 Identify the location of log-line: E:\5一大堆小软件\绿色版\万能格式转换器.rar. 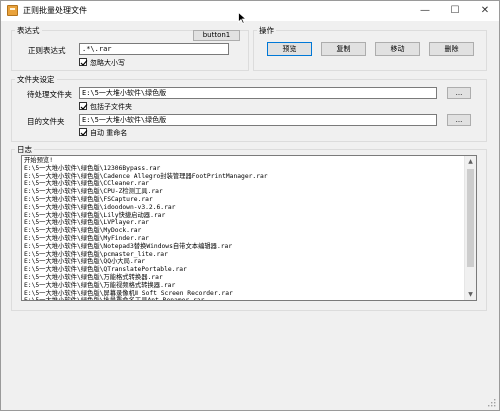
(93, 277).